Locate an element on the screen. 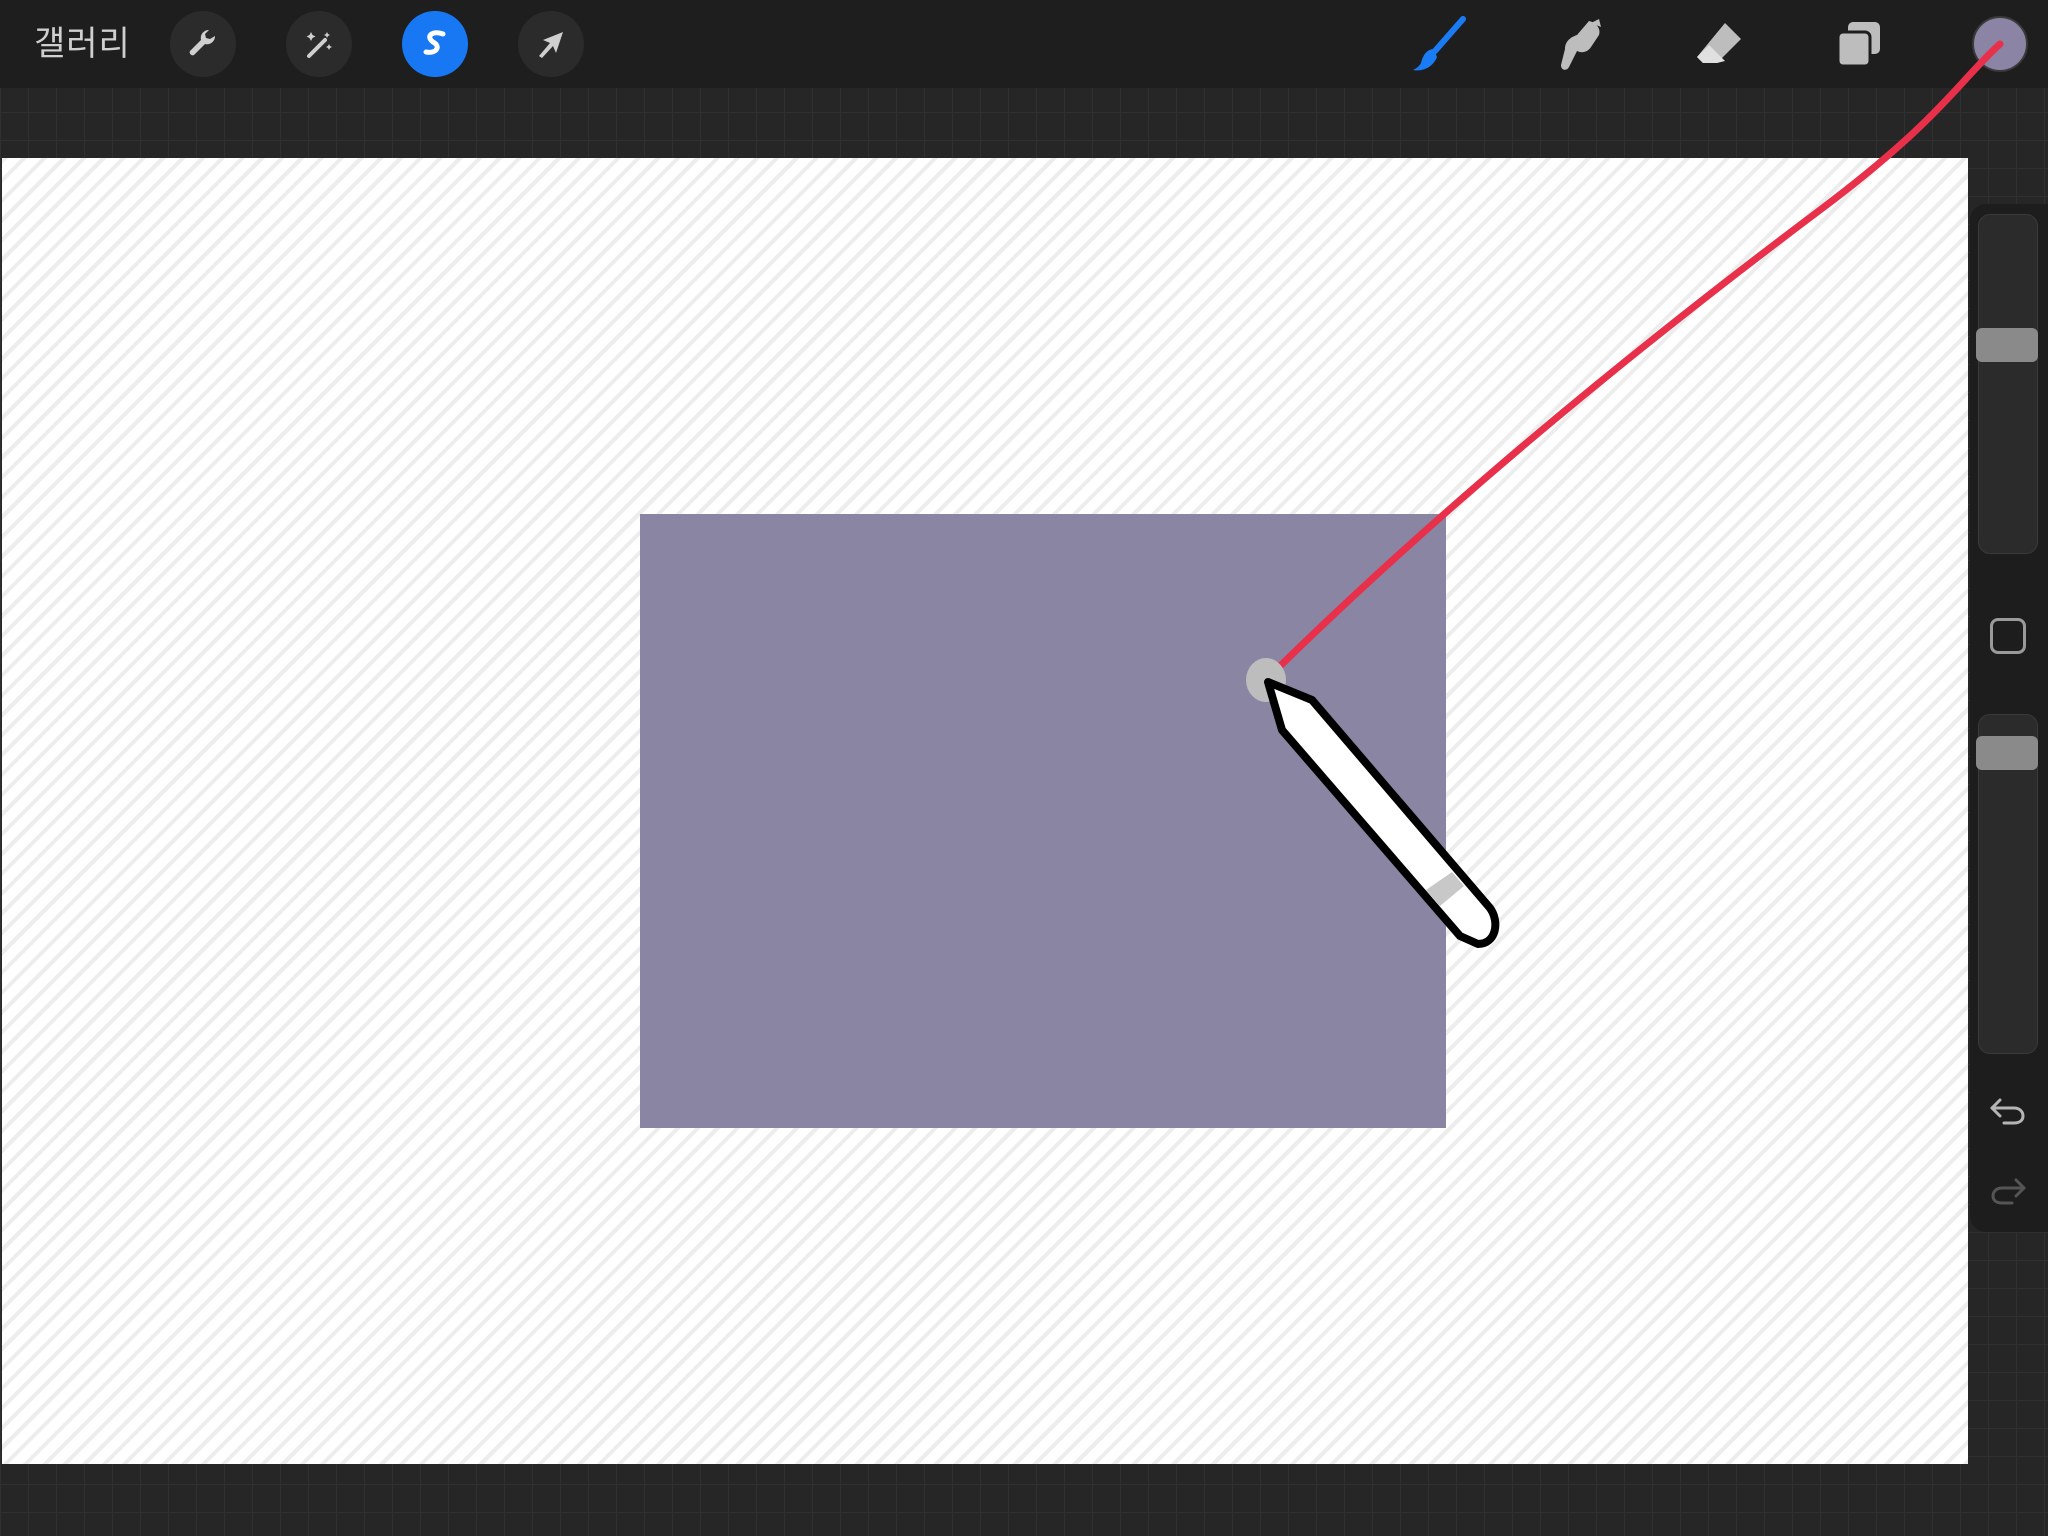 The height and width of the screenshot is (1536, 2048). brush-size-slider is located at coordinates (2007, 384).